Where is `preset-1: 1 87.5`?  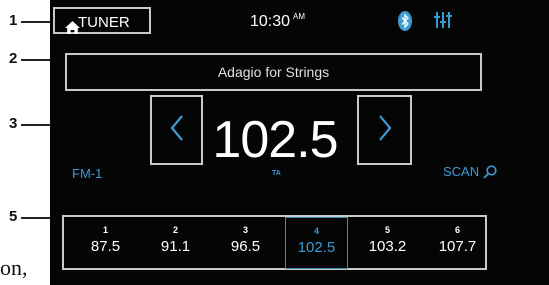 preset-1: 1 87.5 is located at coordinates (105, 243).